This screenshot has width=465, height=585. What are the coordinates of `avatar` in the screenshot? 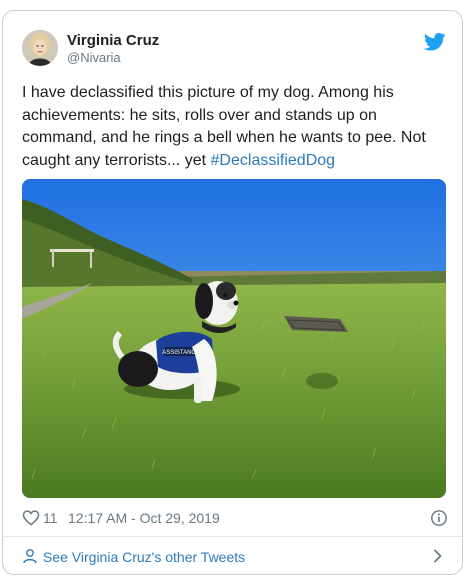 It's located at (40, 48).